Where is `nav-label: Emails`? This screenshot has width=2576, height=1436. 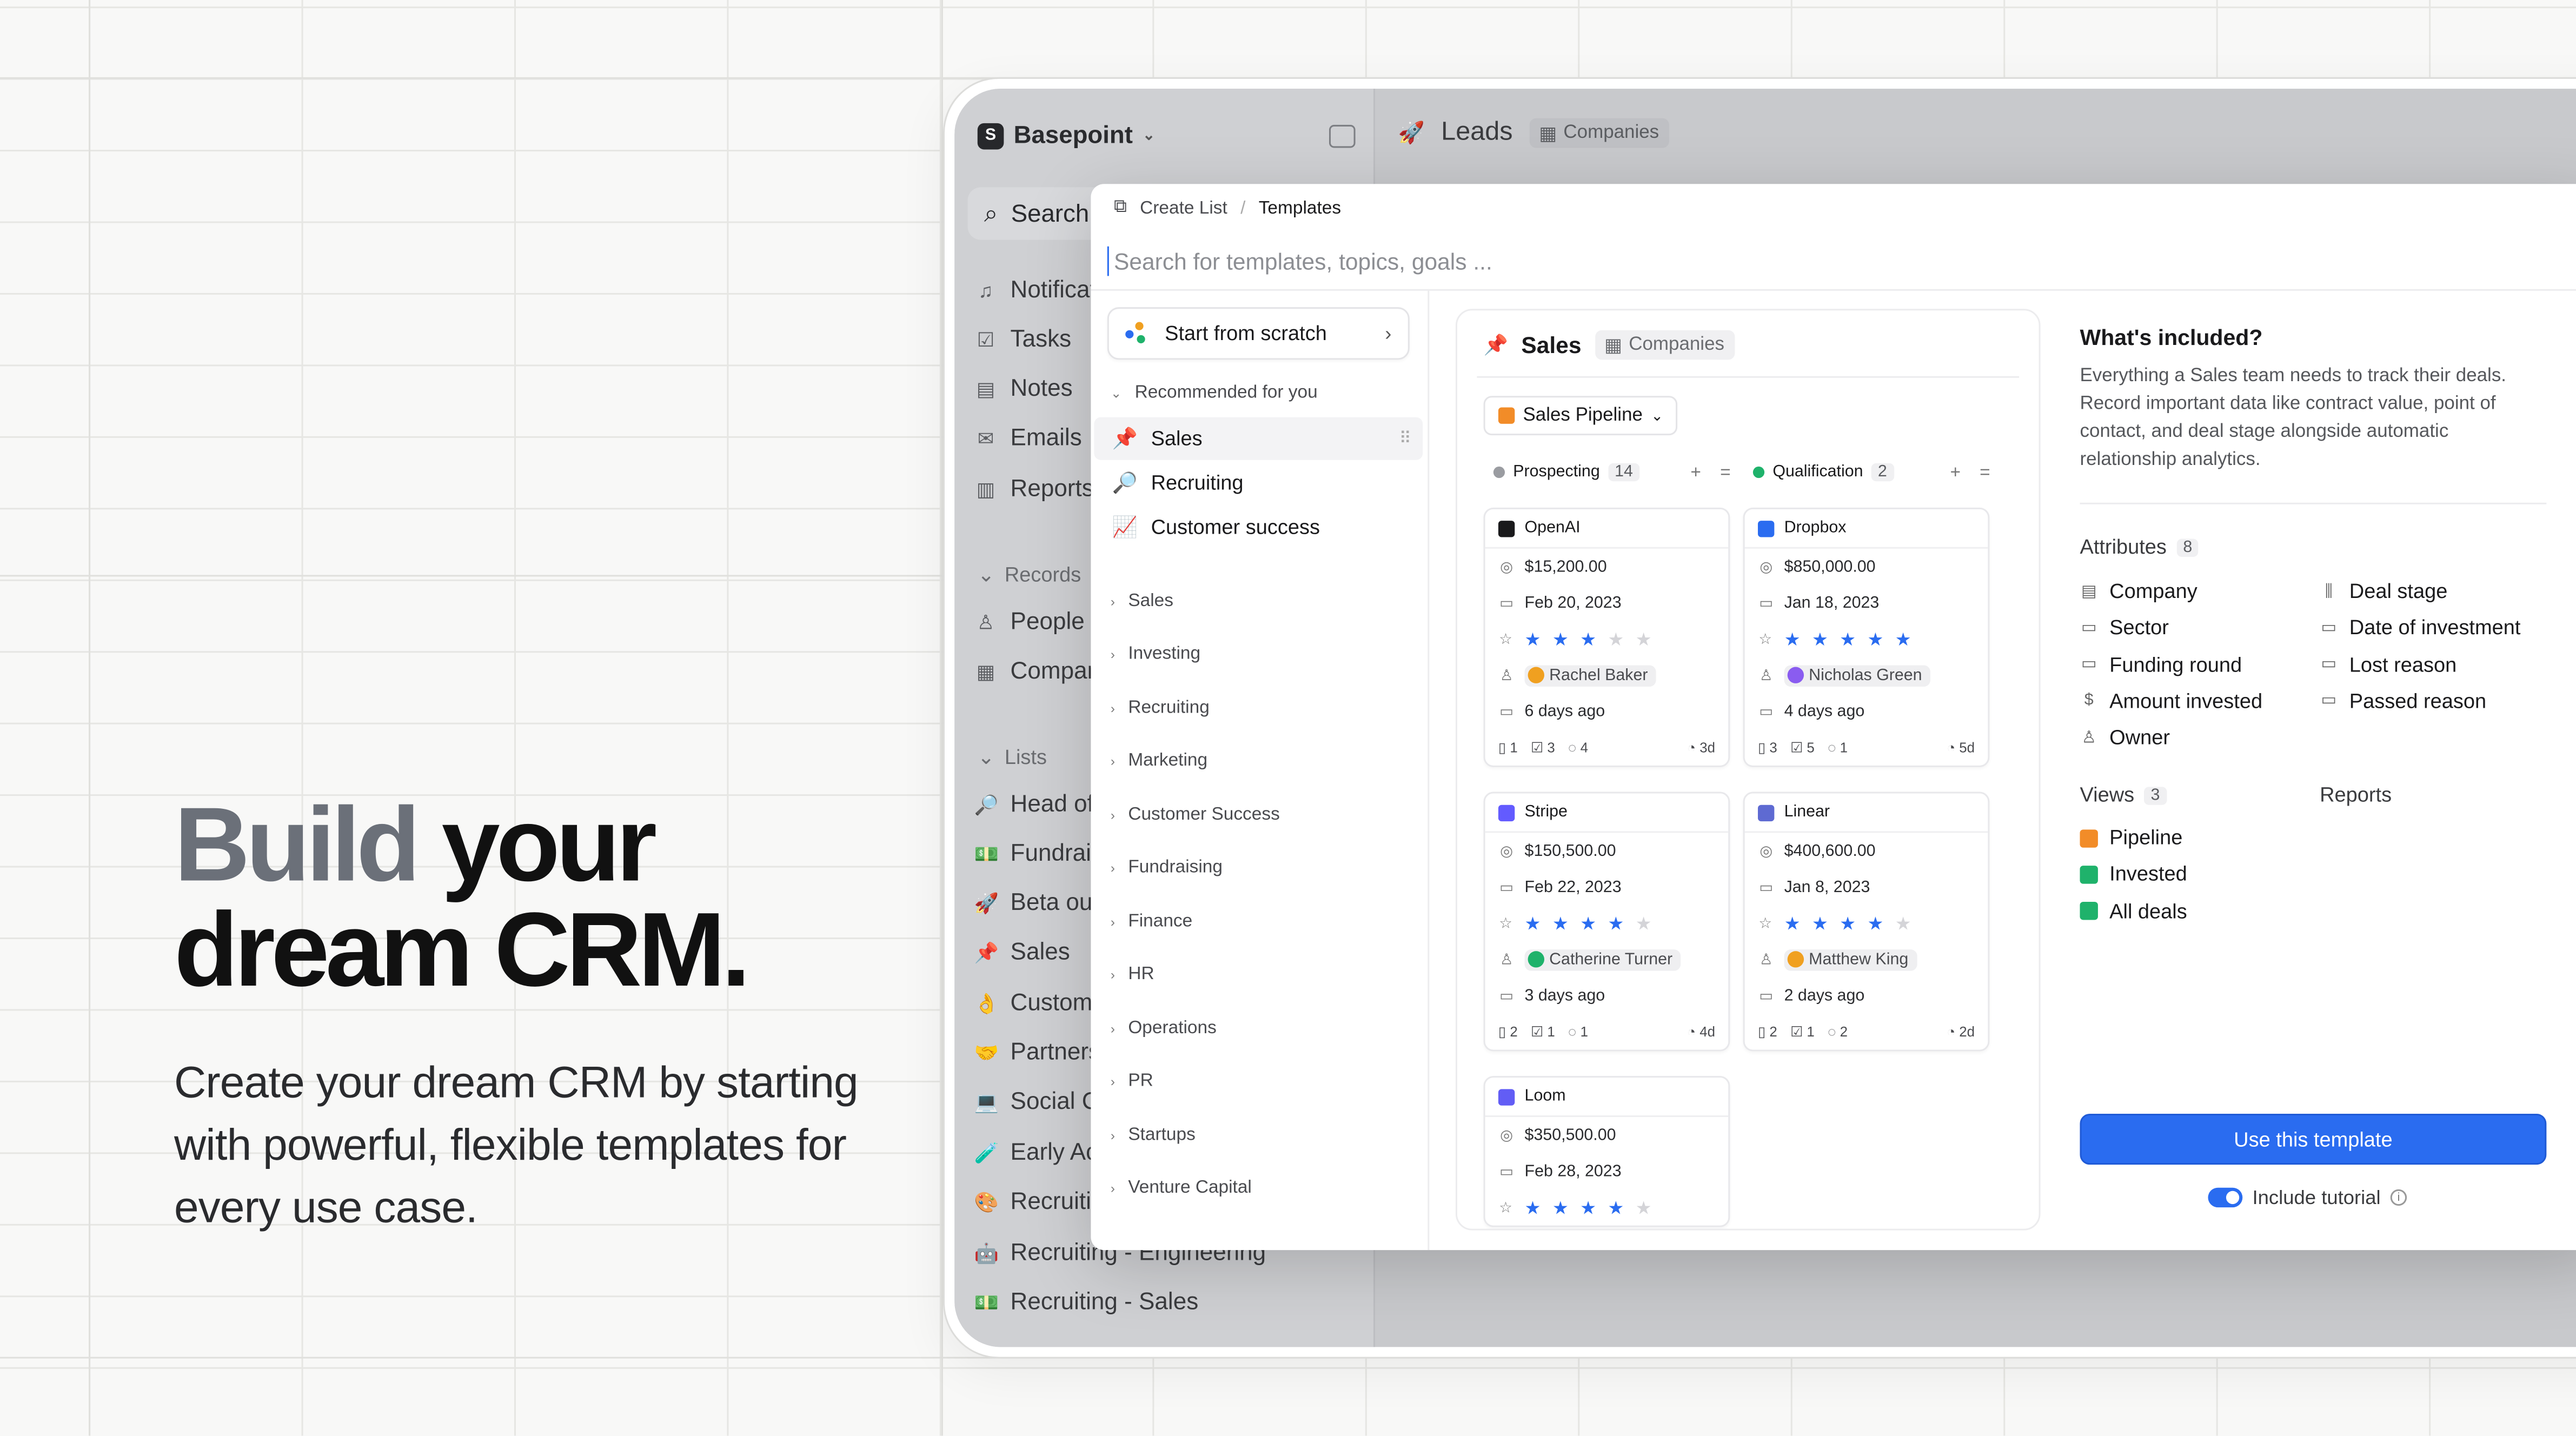
nav-label: Emails is located at coordinates (1046, 438).